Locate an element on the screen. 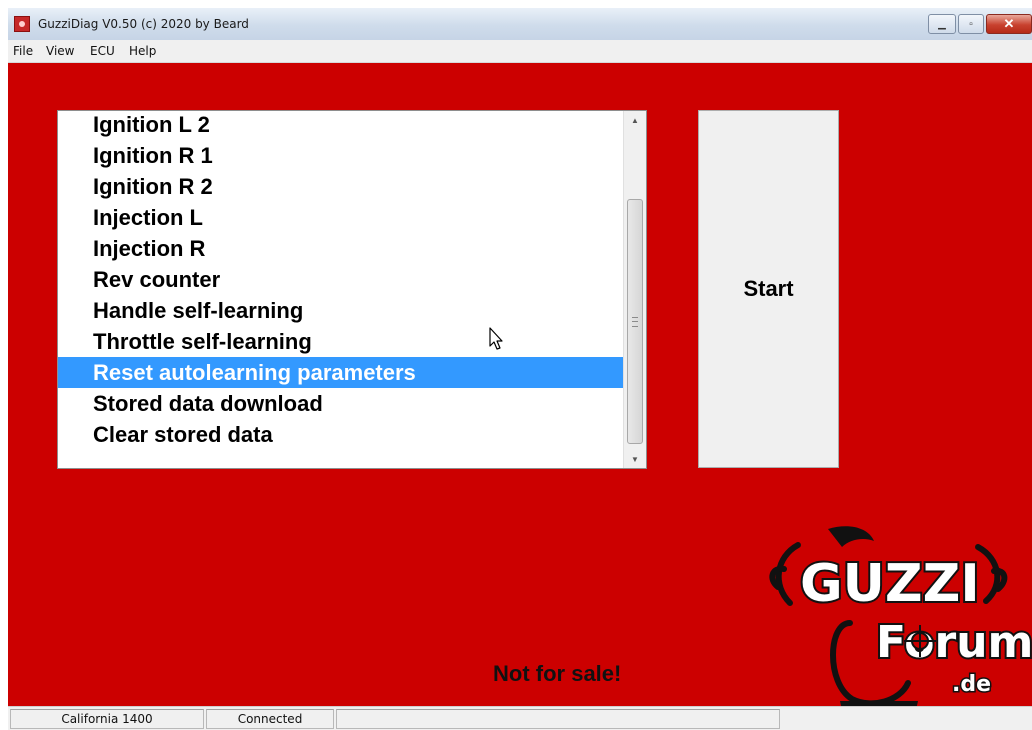  window-title: GuzziDiag V0.50 (c) 2020 by Beard is located at coordinates (143, 24).